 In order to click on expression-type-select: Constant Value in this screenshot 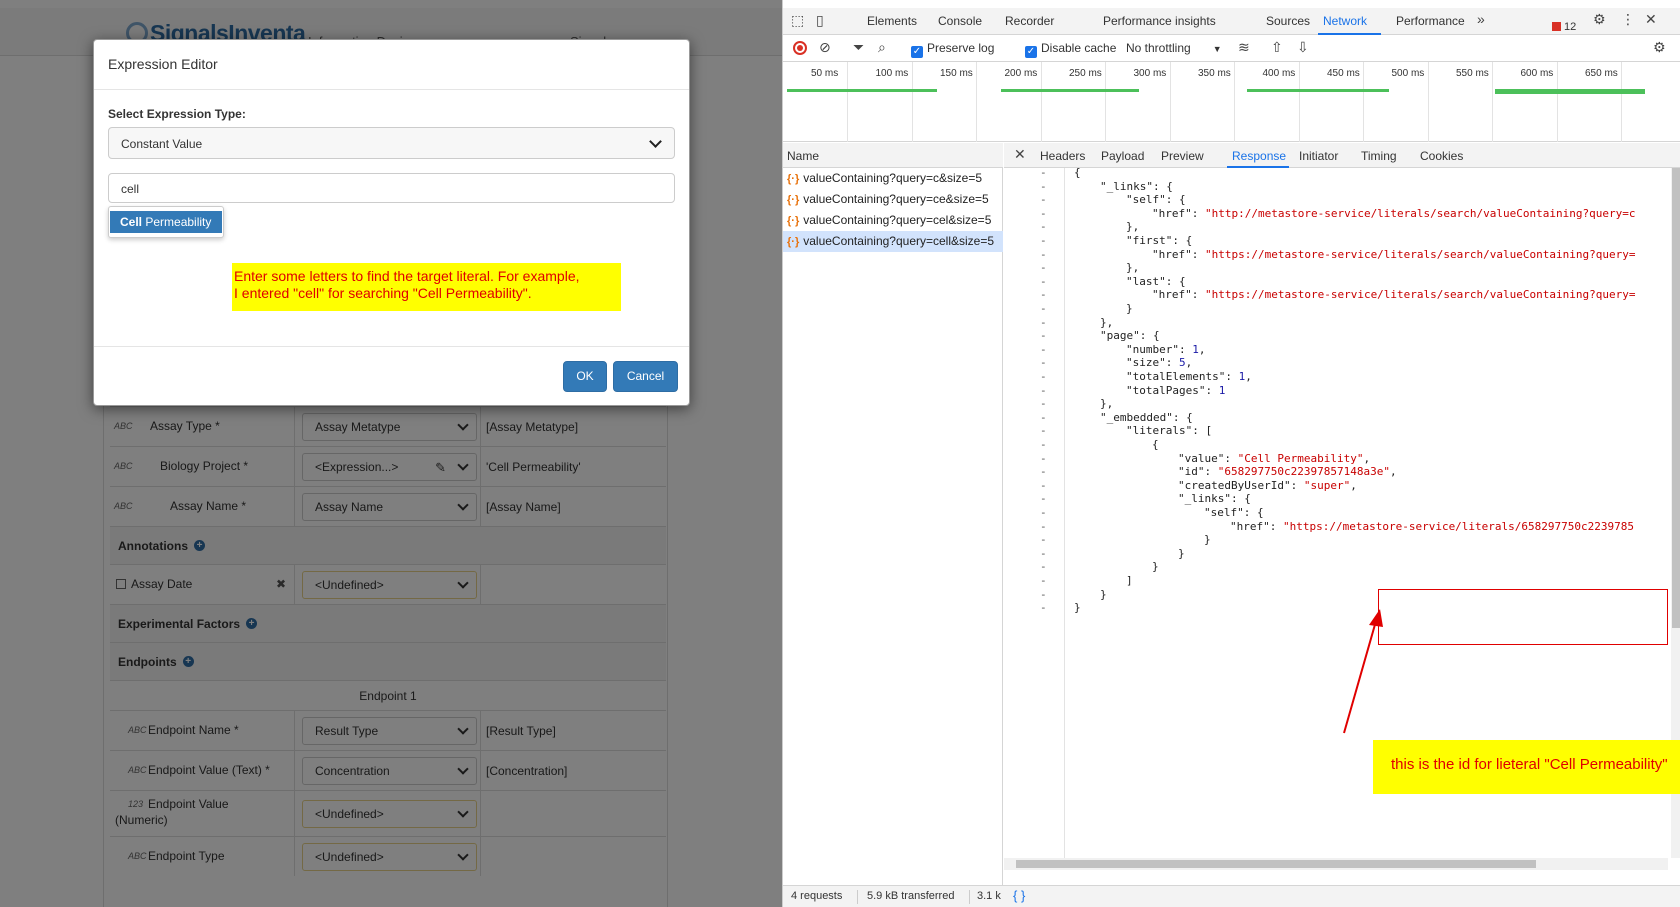, I will do `click(391, 143)`.